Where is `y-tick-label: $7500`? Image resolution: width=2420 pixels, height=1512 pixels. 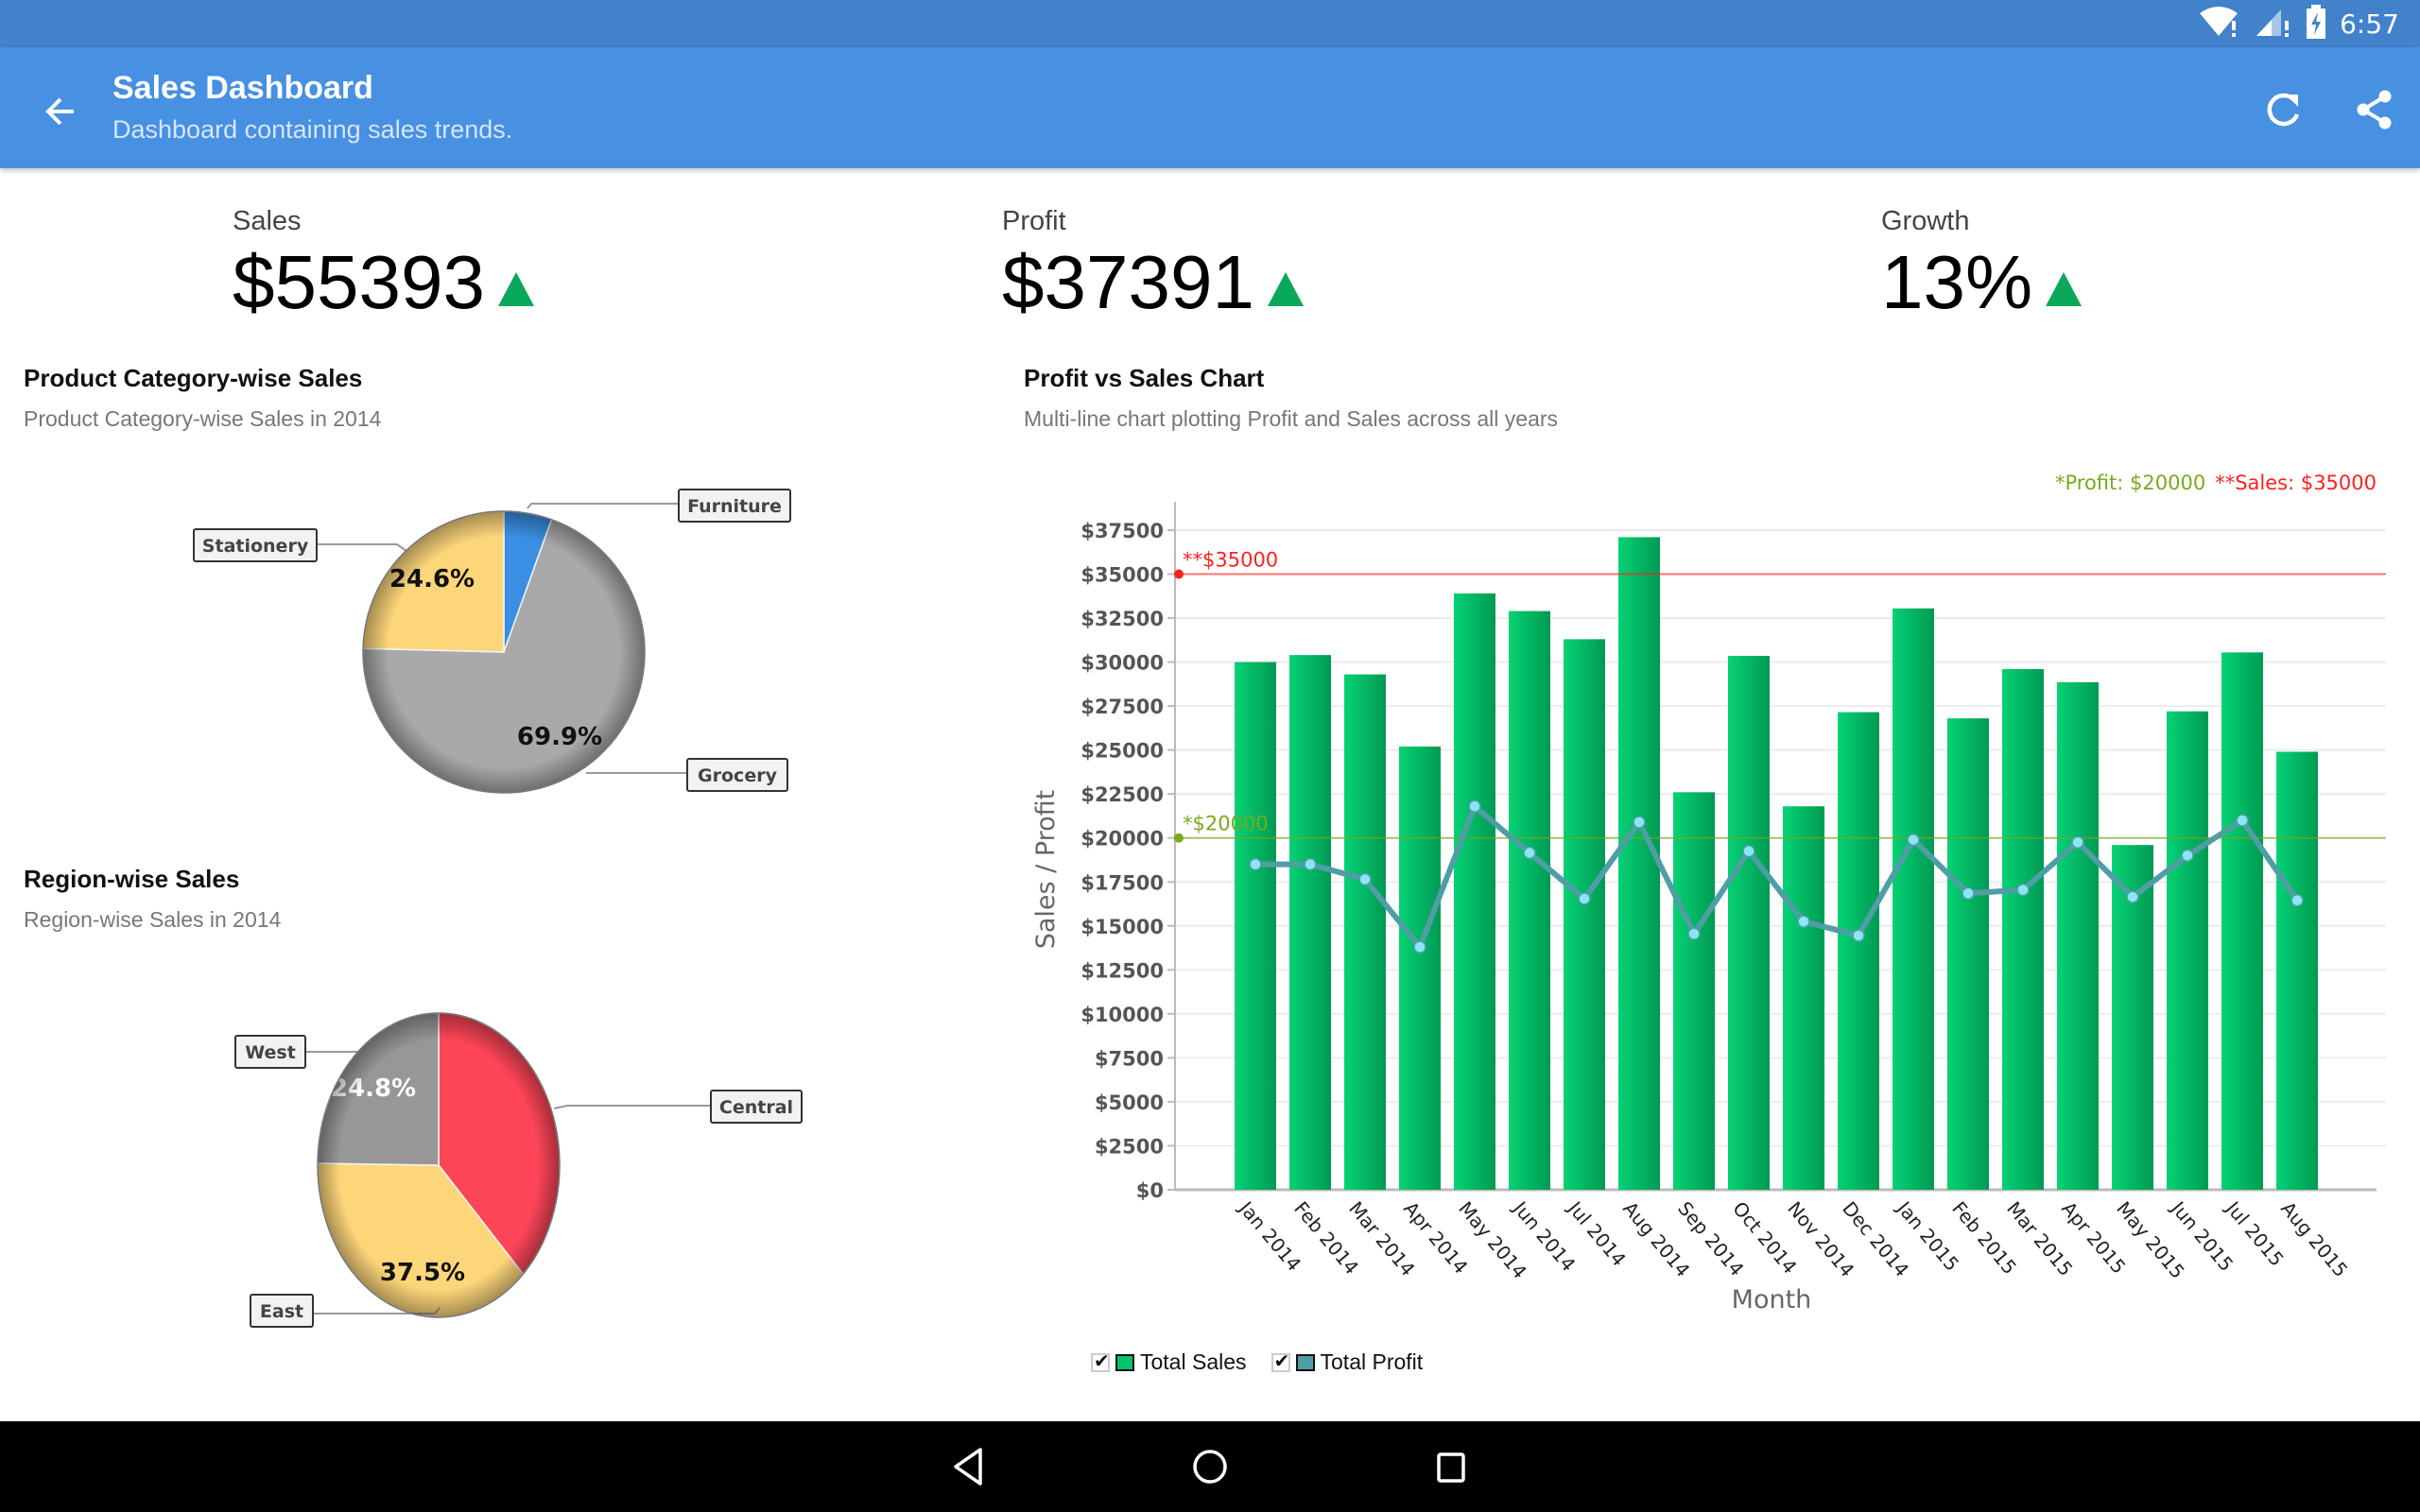
y-tick-label: $7500 is located at coordinates (1129, 1058).